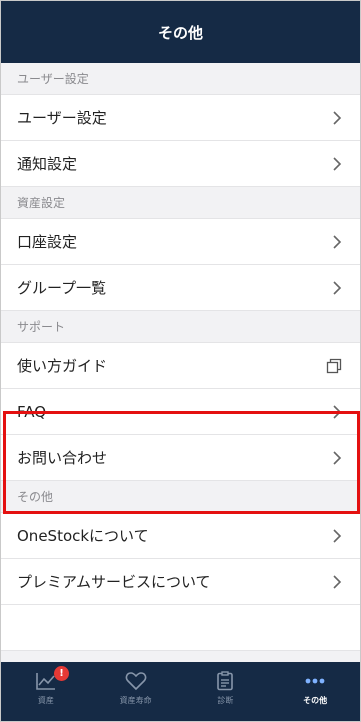 The image size is (361, 722). What do you see at coordinates (180, 79) in the screenshot?
I see `section-header-user-settings: ユーザー設定` at bounding box center [180, 79].